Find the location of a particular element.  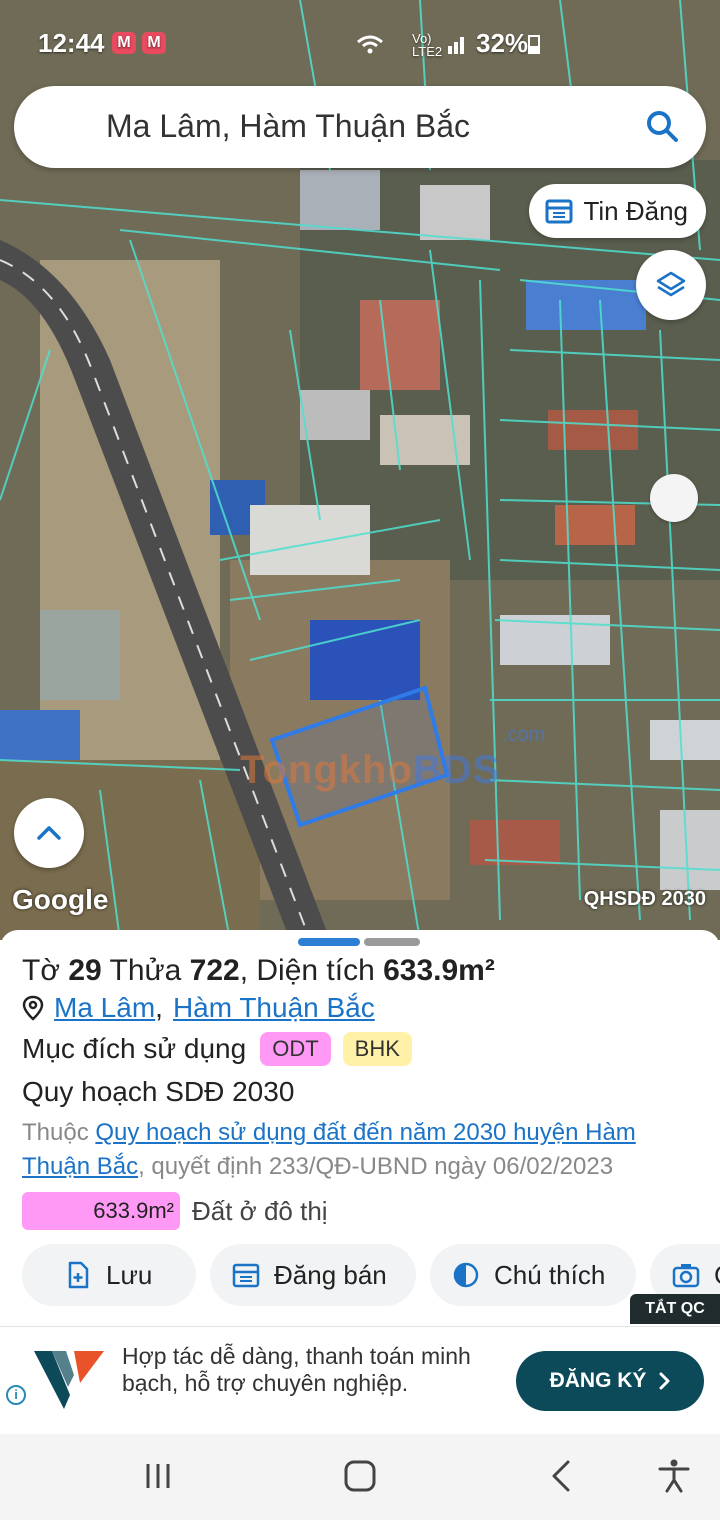

status-time: 12:44 is located at coordinates (71, 43).